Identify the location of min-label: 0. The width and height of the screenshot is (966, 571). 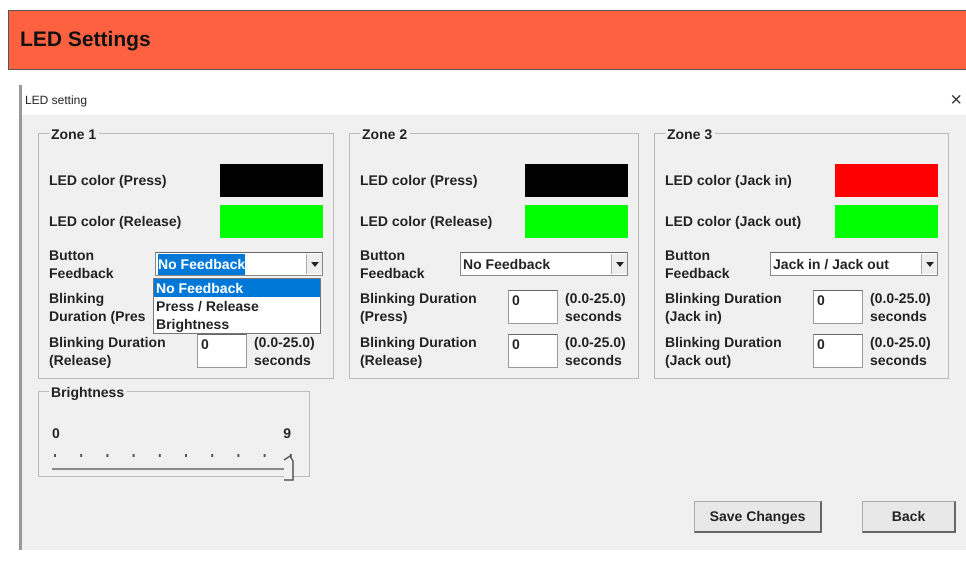
(56, 433).